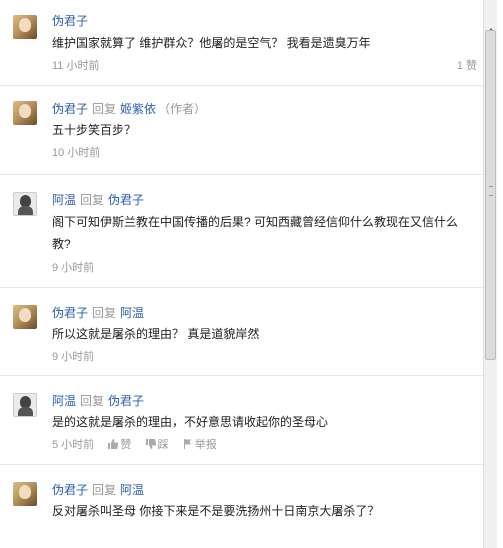 The height and width of the screenshot is (548, 503). Describe the element at coordinates (150, 444) in the screenshot. I see `thumbs-down-icon` at that location.